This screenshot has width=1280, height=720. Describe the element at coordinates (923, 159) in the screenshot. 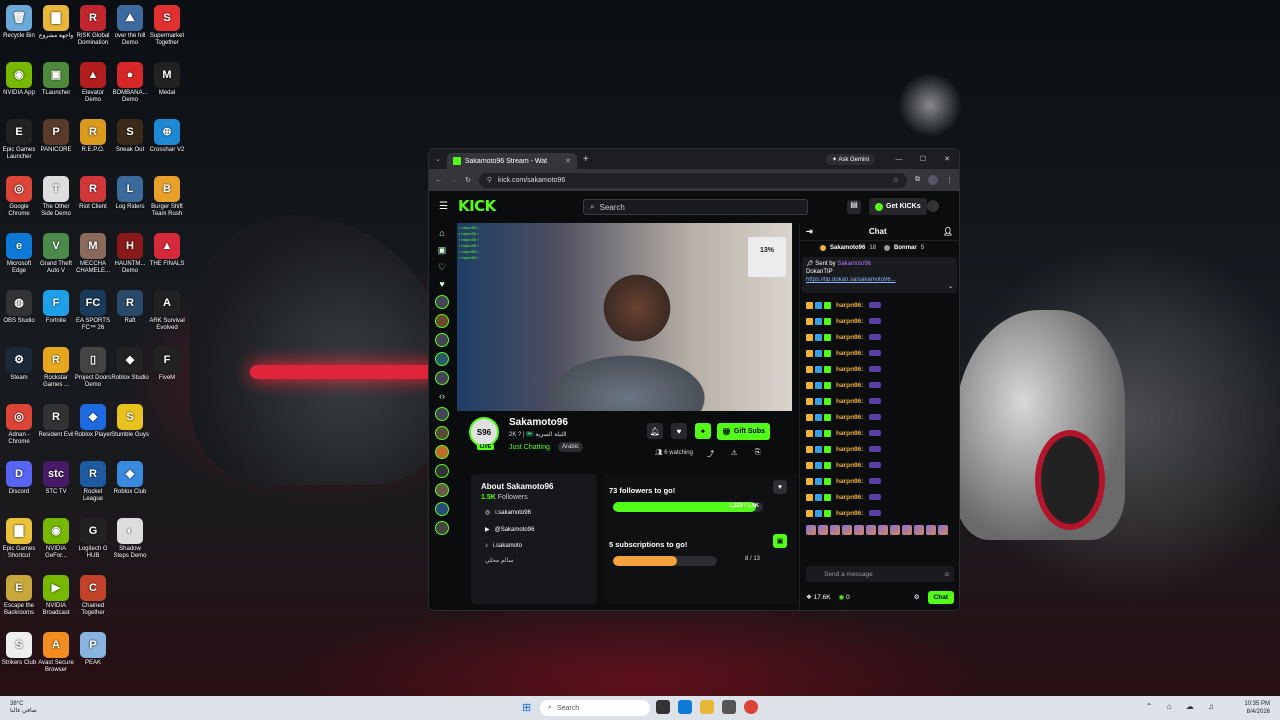

I see `maximize-button: ☐` at that location.